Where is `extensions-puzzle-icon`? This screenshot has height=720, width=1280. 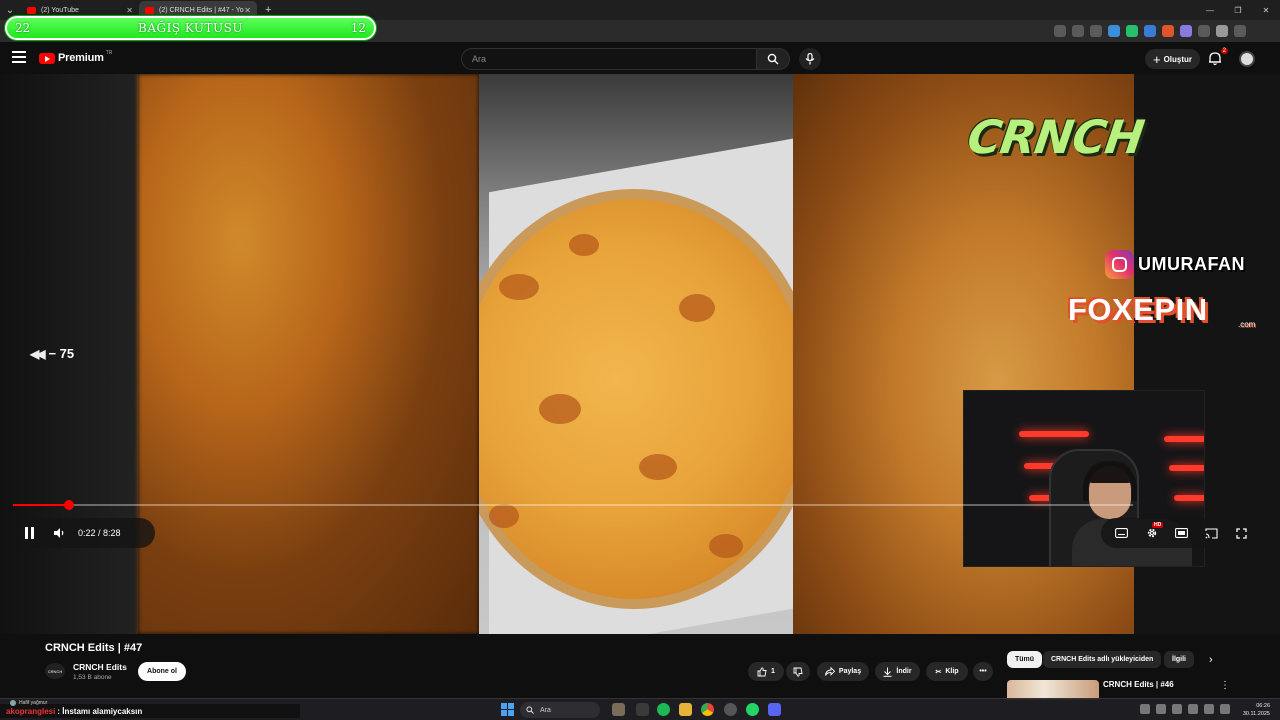
extensions-puzzle-icon is located at coordinates (1204, 31).